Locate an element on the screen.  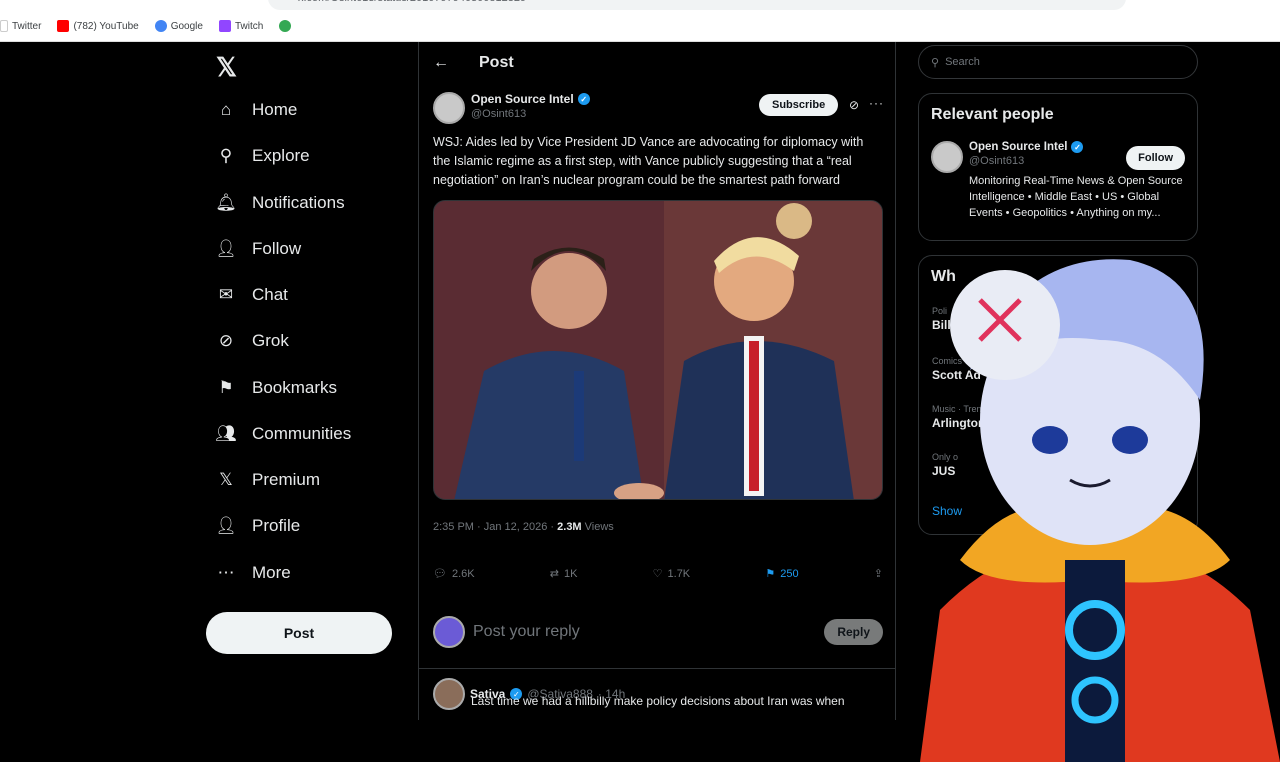
search-input: ⚲ Search is located at coordinates (1058, 62).